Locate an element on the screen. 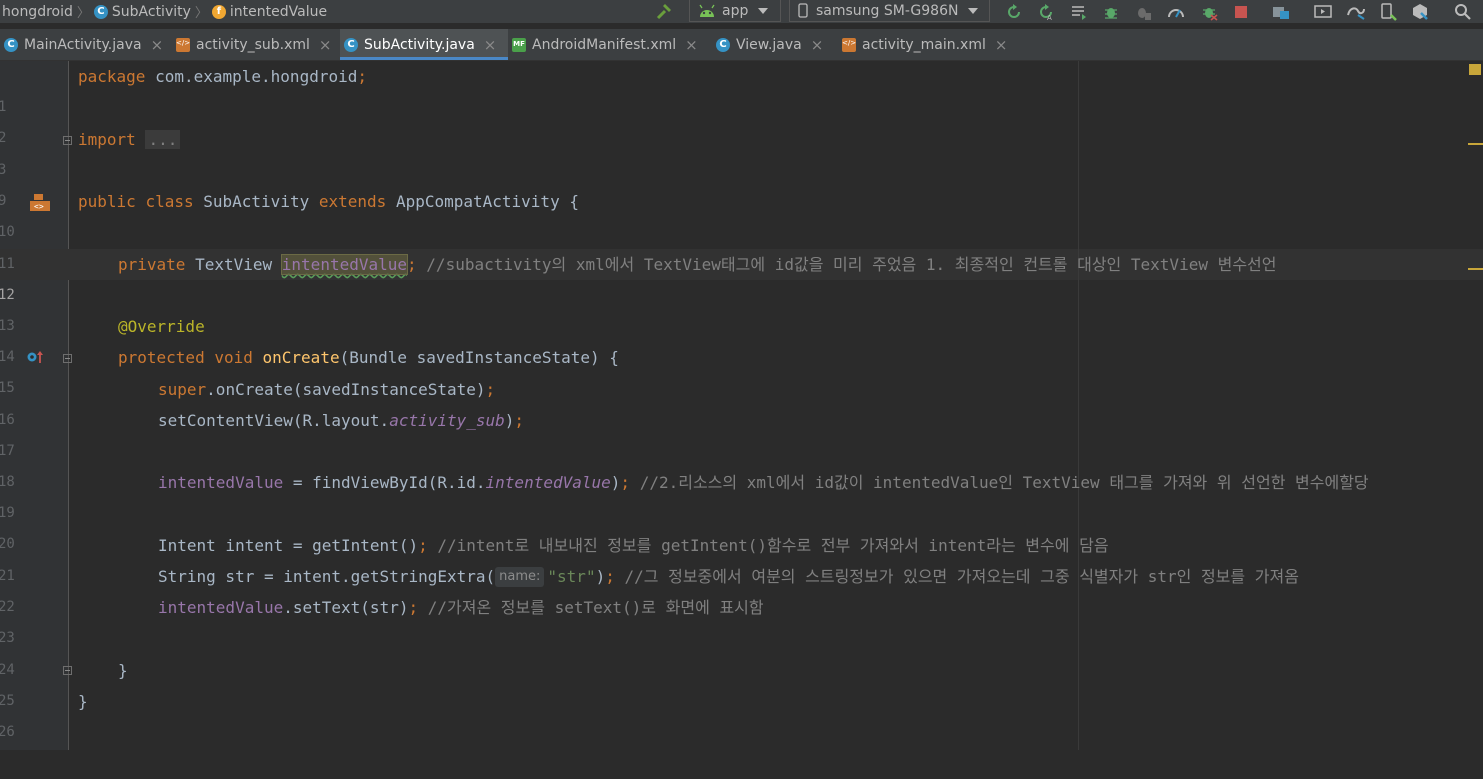  tab-androidmanifest-xml: AndroidManifest.xml × is located at coordinates (610, 44).